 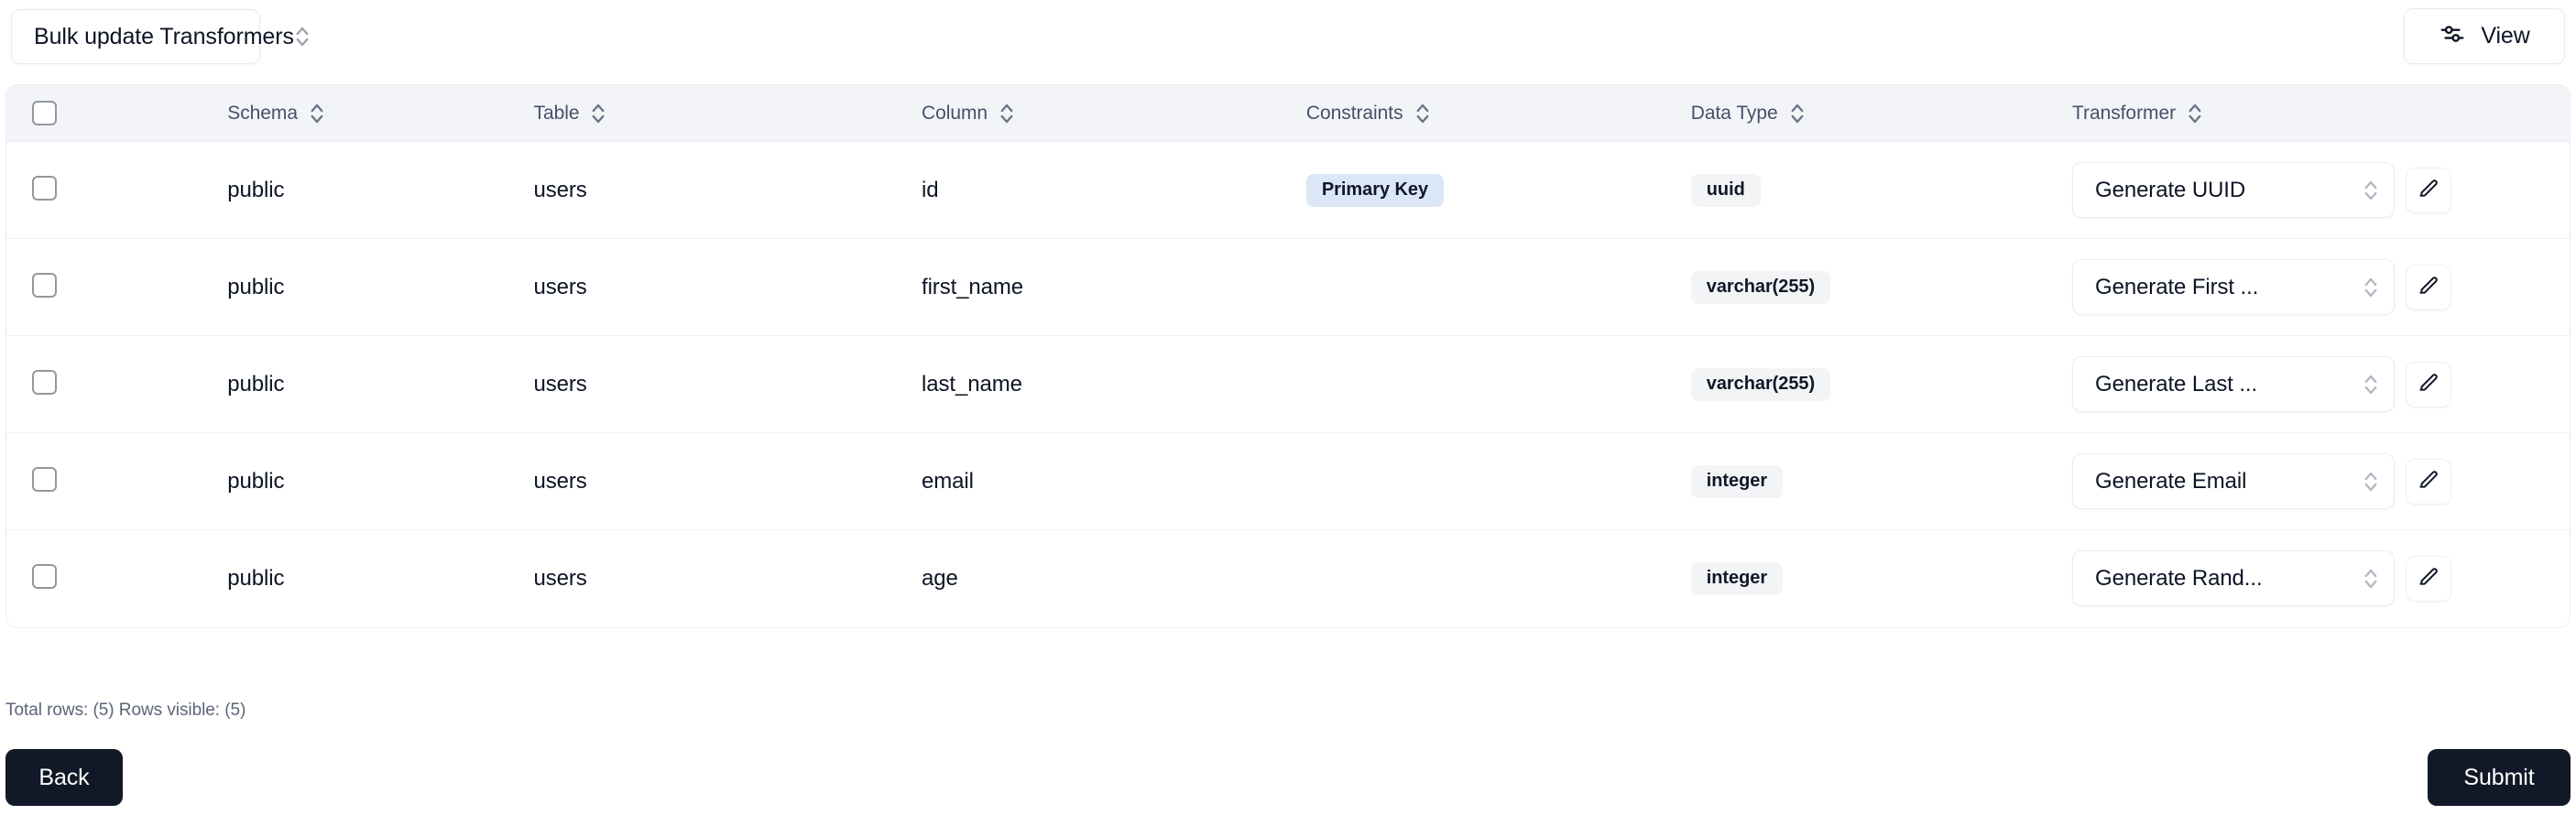 I want to click on transformer-select: Generate UUID, so click(x=2234, y=190).